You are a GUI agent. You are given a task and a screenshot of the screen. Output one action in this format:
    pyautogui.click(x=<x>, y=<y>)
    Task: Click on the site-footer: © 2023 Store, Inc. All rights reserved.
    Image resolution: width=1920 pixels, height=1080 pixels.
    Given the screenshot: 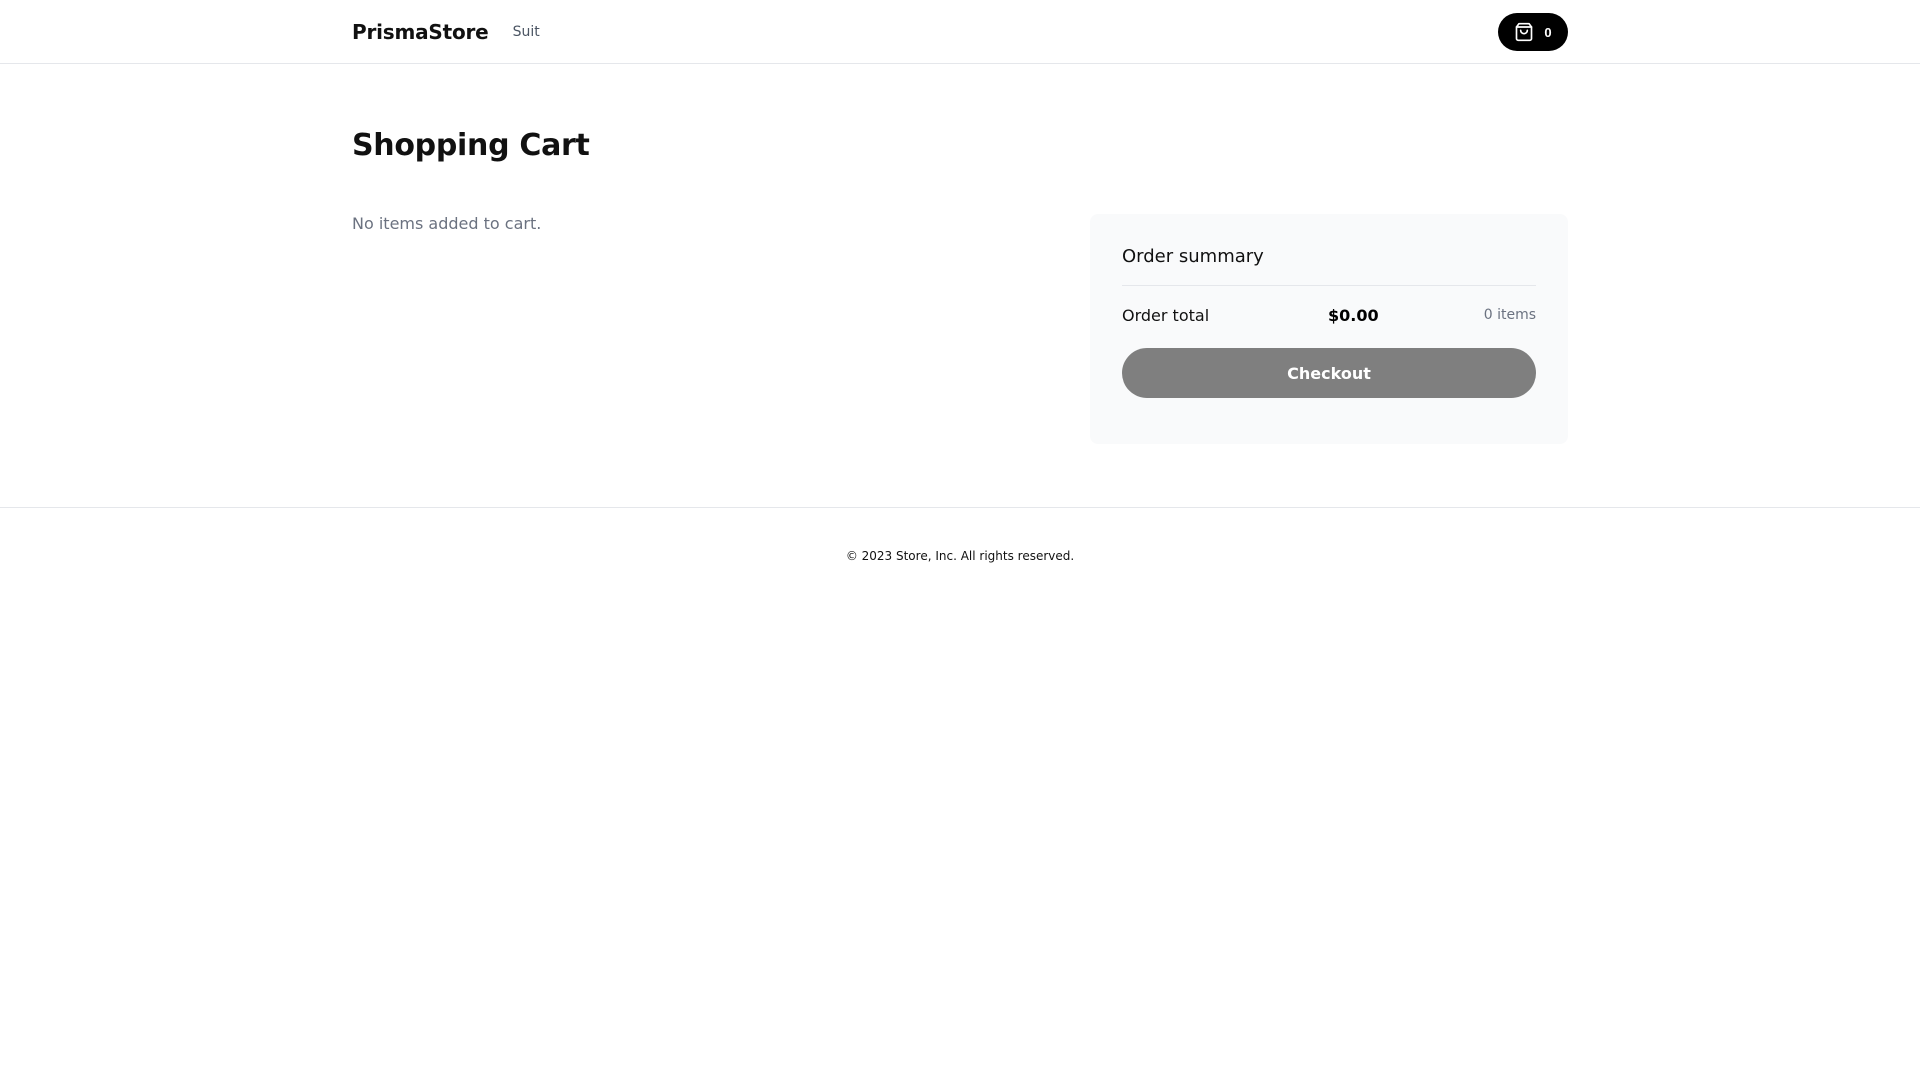 What is the action you would take?
    pyautogui.click(x=960, y=555)
    